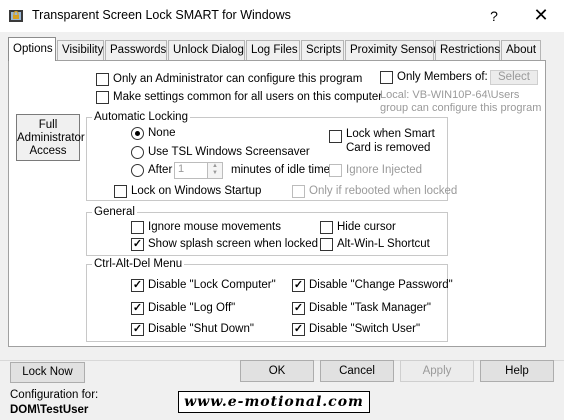 This screenshot has height=420, width=564. What do you see at coordinates (206, 50) in the screenshot?
I see `tab-unlock-dialog: Unlock Dialog` at bounding box center [206, 50].